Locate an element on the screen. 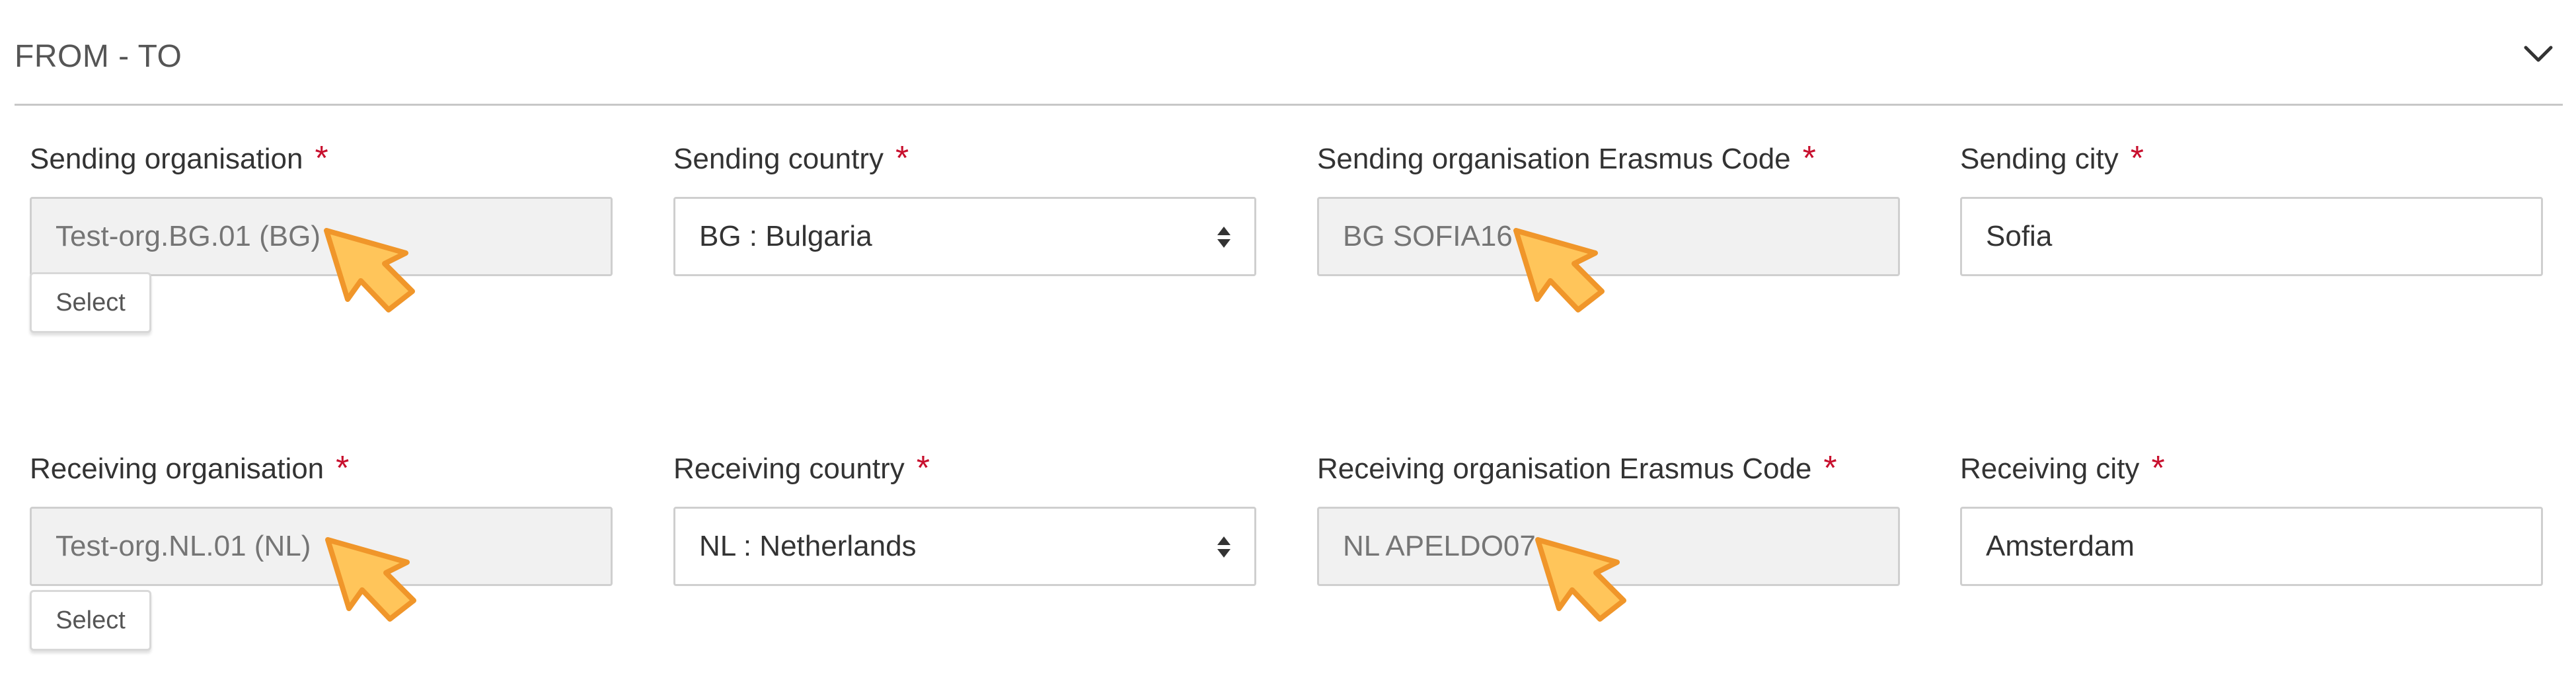  receiving-country-field: Receiving country * NL : Netherlands is located at coordinates (965, 518).